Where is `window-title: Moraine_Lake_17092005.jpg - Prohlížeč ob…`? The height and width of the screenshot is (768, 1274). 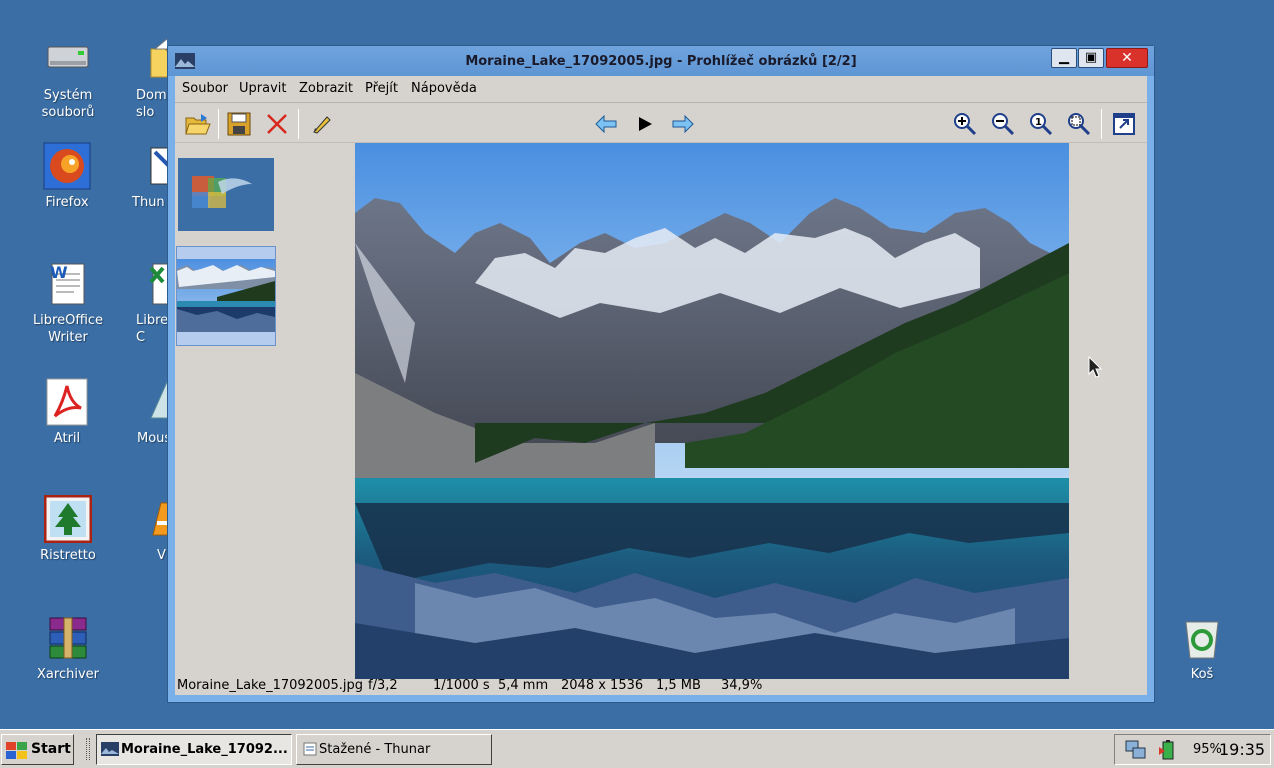
window-title: Moraine_Lake_17092005.jpg - Prohlížeč ob… is located at coordinates (661, 61).